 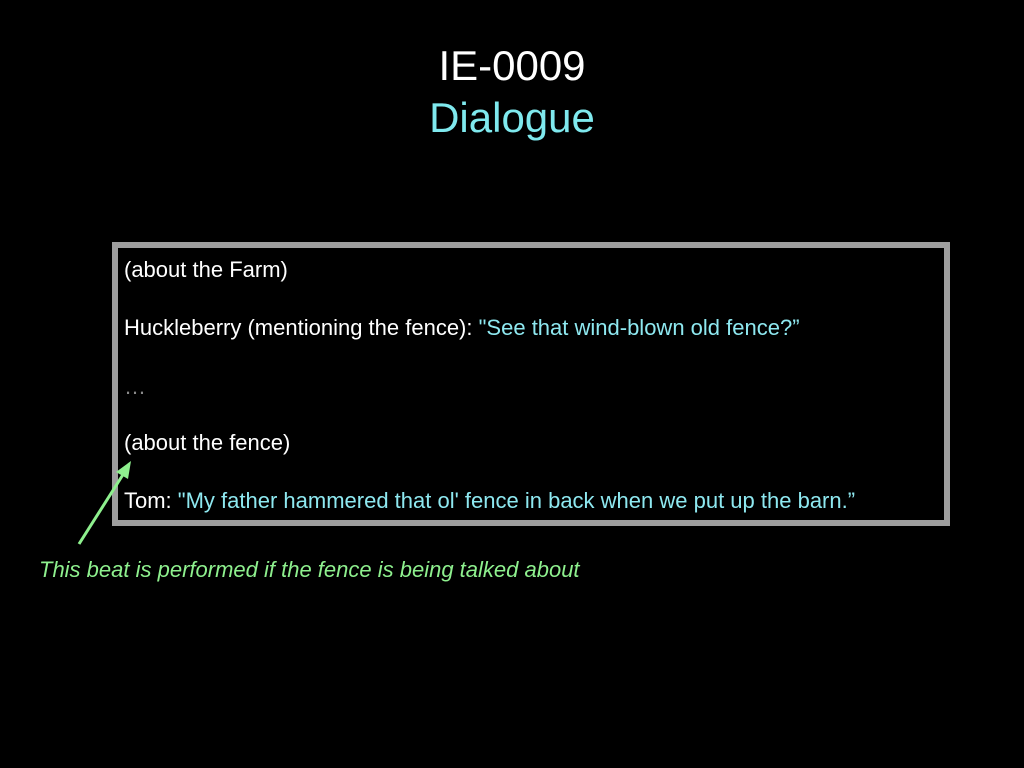 I want to click on dialogue-line-context-farm: (about the Farm), so click(x=206, y=270).